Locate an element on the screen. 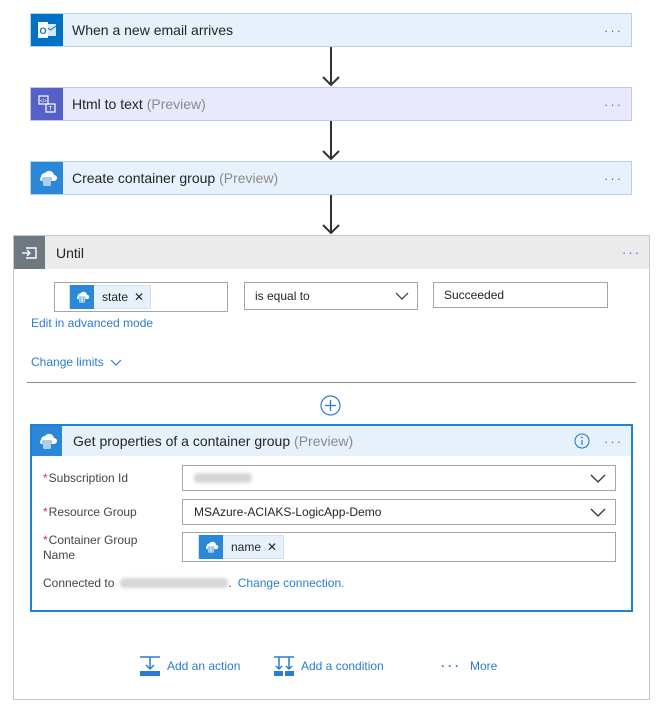 The width and height of the screenshot is (662, 712). resource-group-dropdown: MSAzure-ACIAKS-LogicApp-Demo is located at coordinates (399, 512).